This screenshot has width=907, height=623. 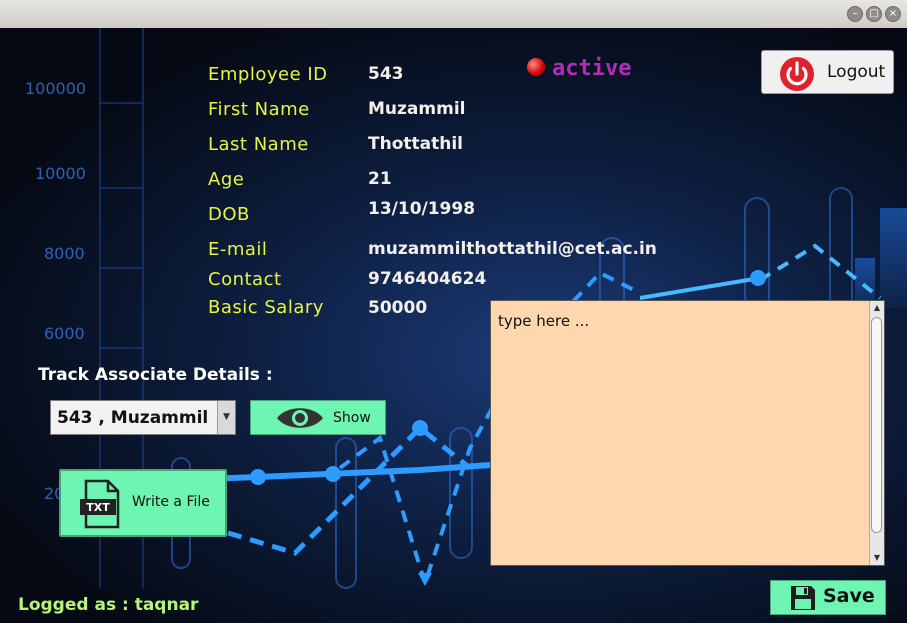 I want to click on scroll-up-icon: ▲, so click(x=877, y=308).